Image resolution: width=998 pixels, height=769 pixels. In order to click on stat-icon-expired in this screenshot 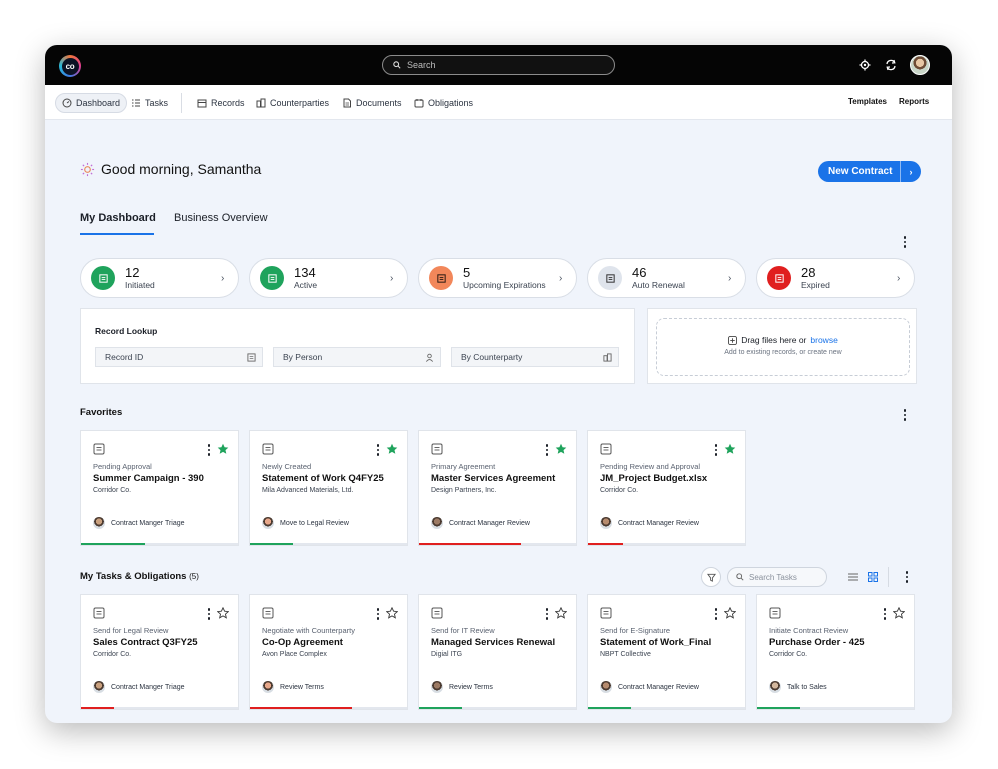, I will do `click(779, 278)`.